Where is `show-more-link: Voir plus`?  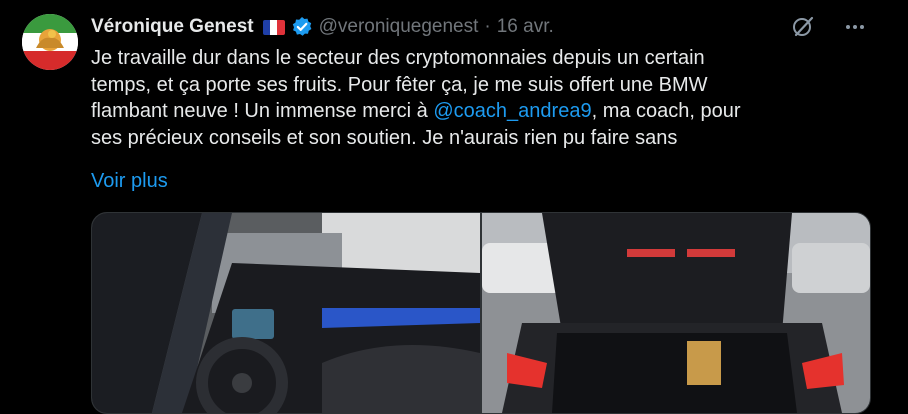
show-more-link: Voir plus is located at coordinates (129, 181).